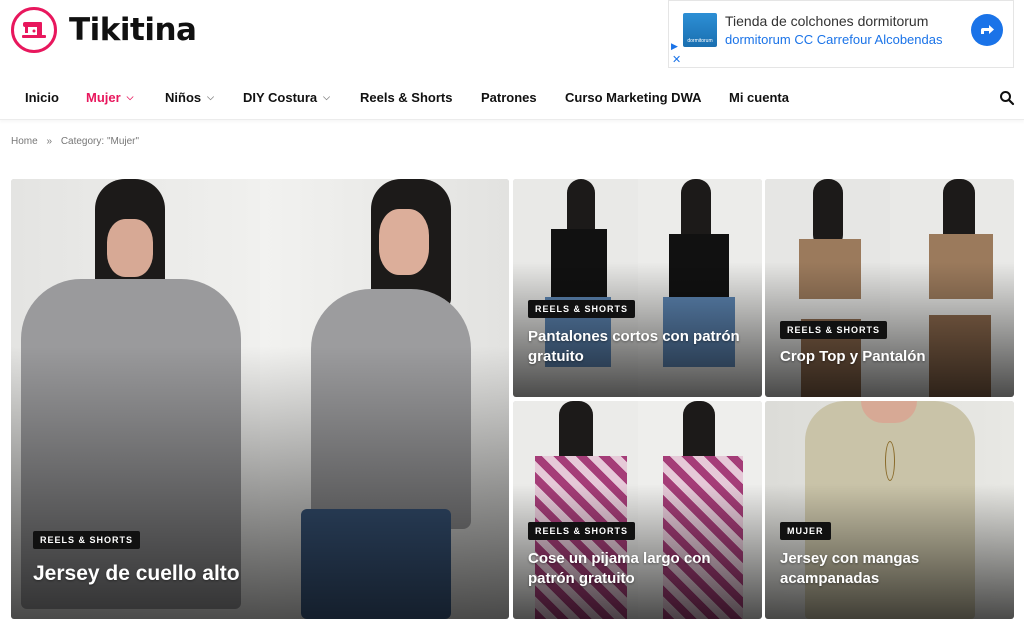  What do you see at coordinates (1008, 99) in the screenshot?
I see `search-icon` at bounding box center [1008, 99].